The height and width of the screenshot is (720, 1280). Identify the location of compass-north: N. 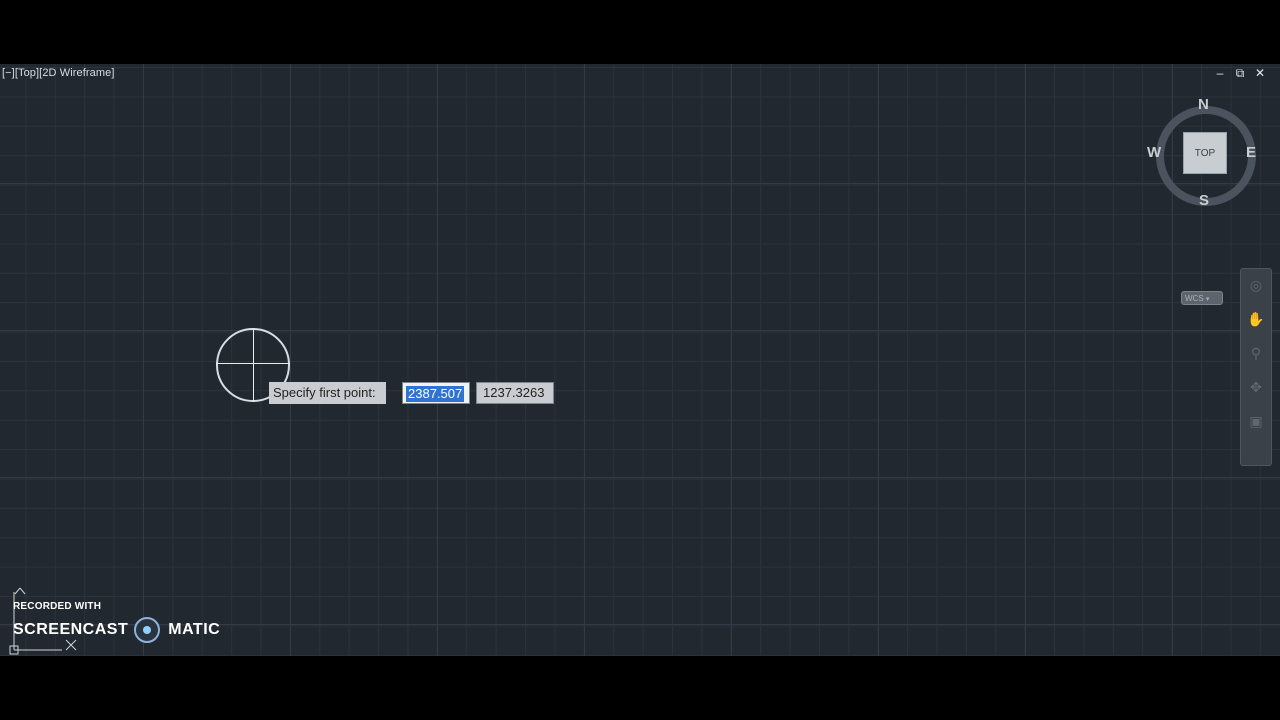
(1203, 104).